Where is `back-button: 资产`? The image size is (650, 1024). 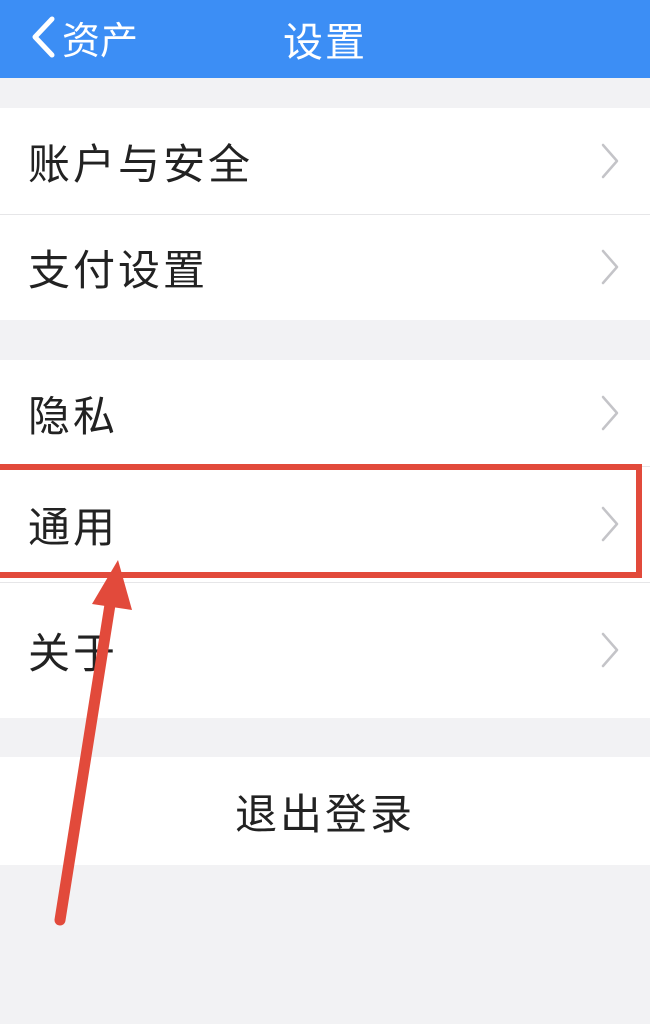
back-button: 资产 is located at coordinates (84, 37).